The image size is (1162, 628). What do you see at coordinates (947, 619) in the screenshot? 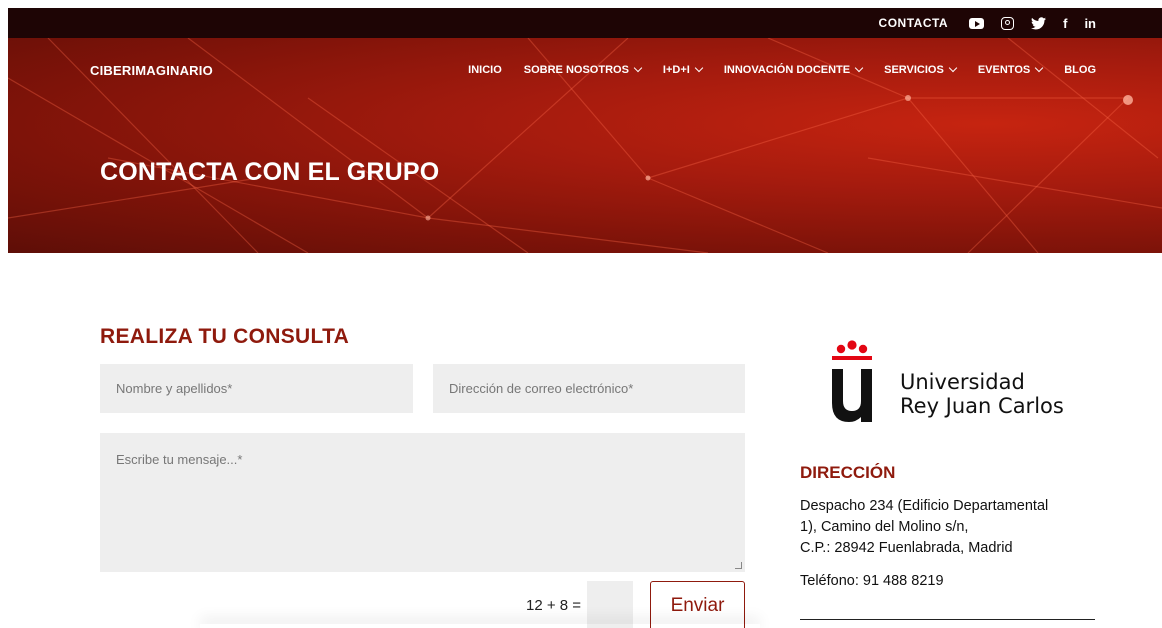
I see `divider` at bounding box center [947, 619].